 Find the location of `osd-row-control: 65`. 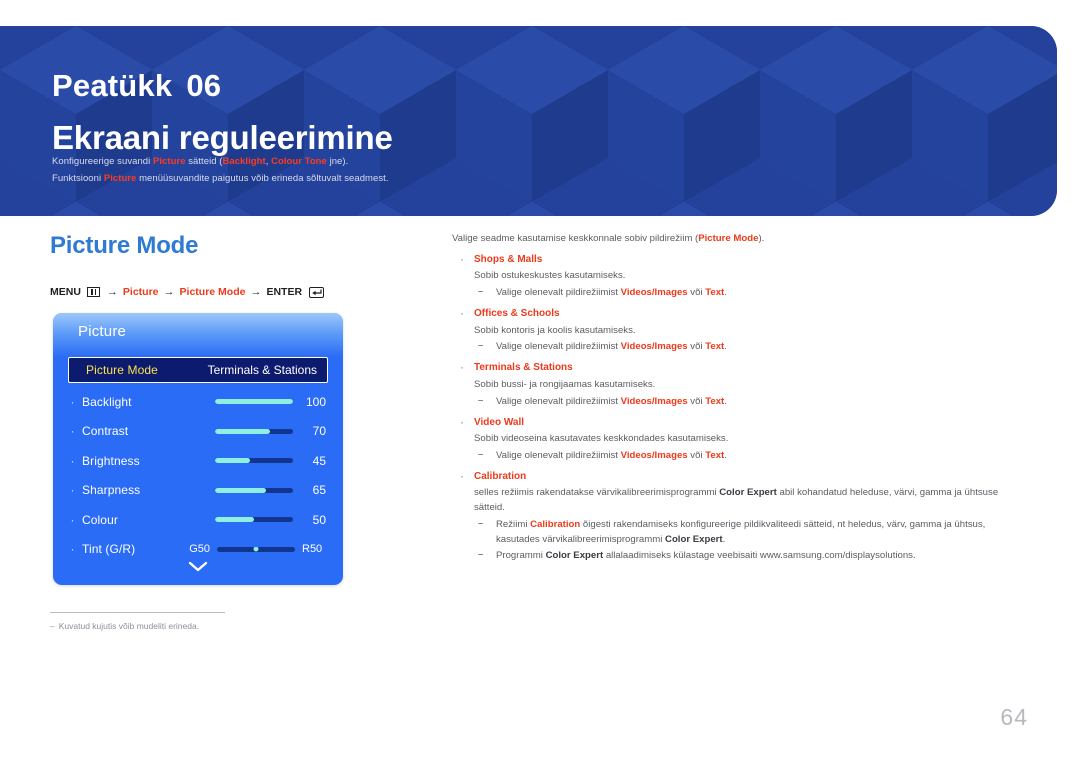

osd-row-control: 65 is located at coordinates (271, 490).